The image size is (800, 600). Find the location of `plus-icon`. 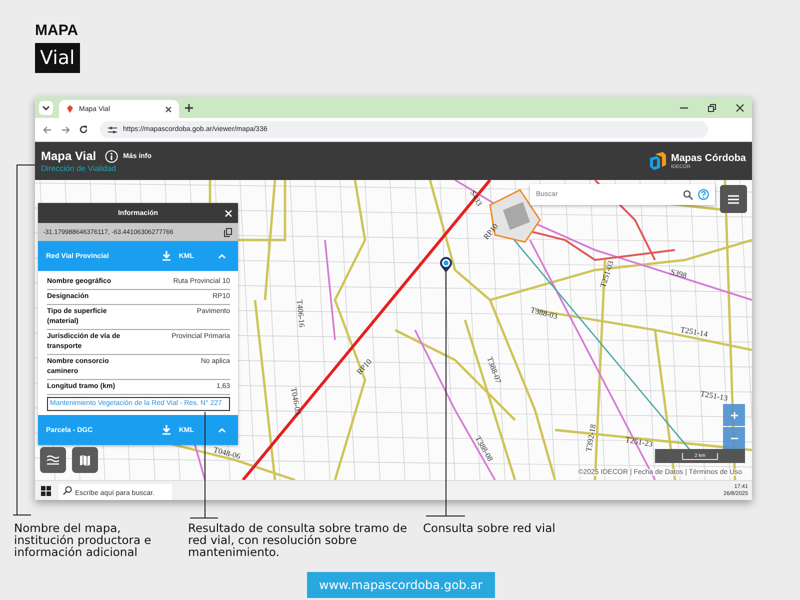

plus-icon is located at coordinates (734, 415).